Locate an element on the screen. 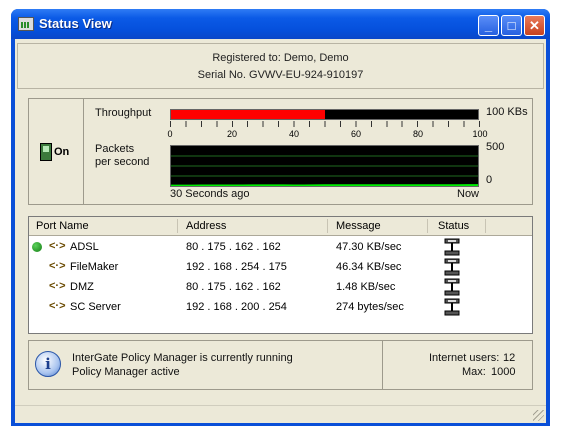  port-name: FileMaker is located at coordinates (94, 267).